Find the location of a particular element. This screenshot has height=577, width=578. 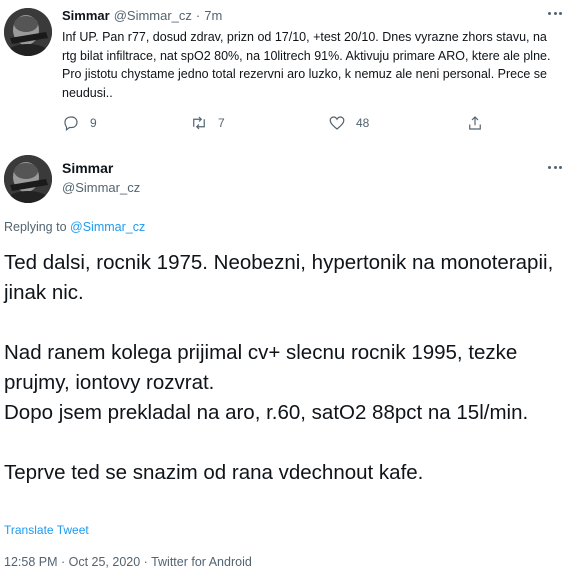

reply-count: 9 is located at coordinates (93, 123).